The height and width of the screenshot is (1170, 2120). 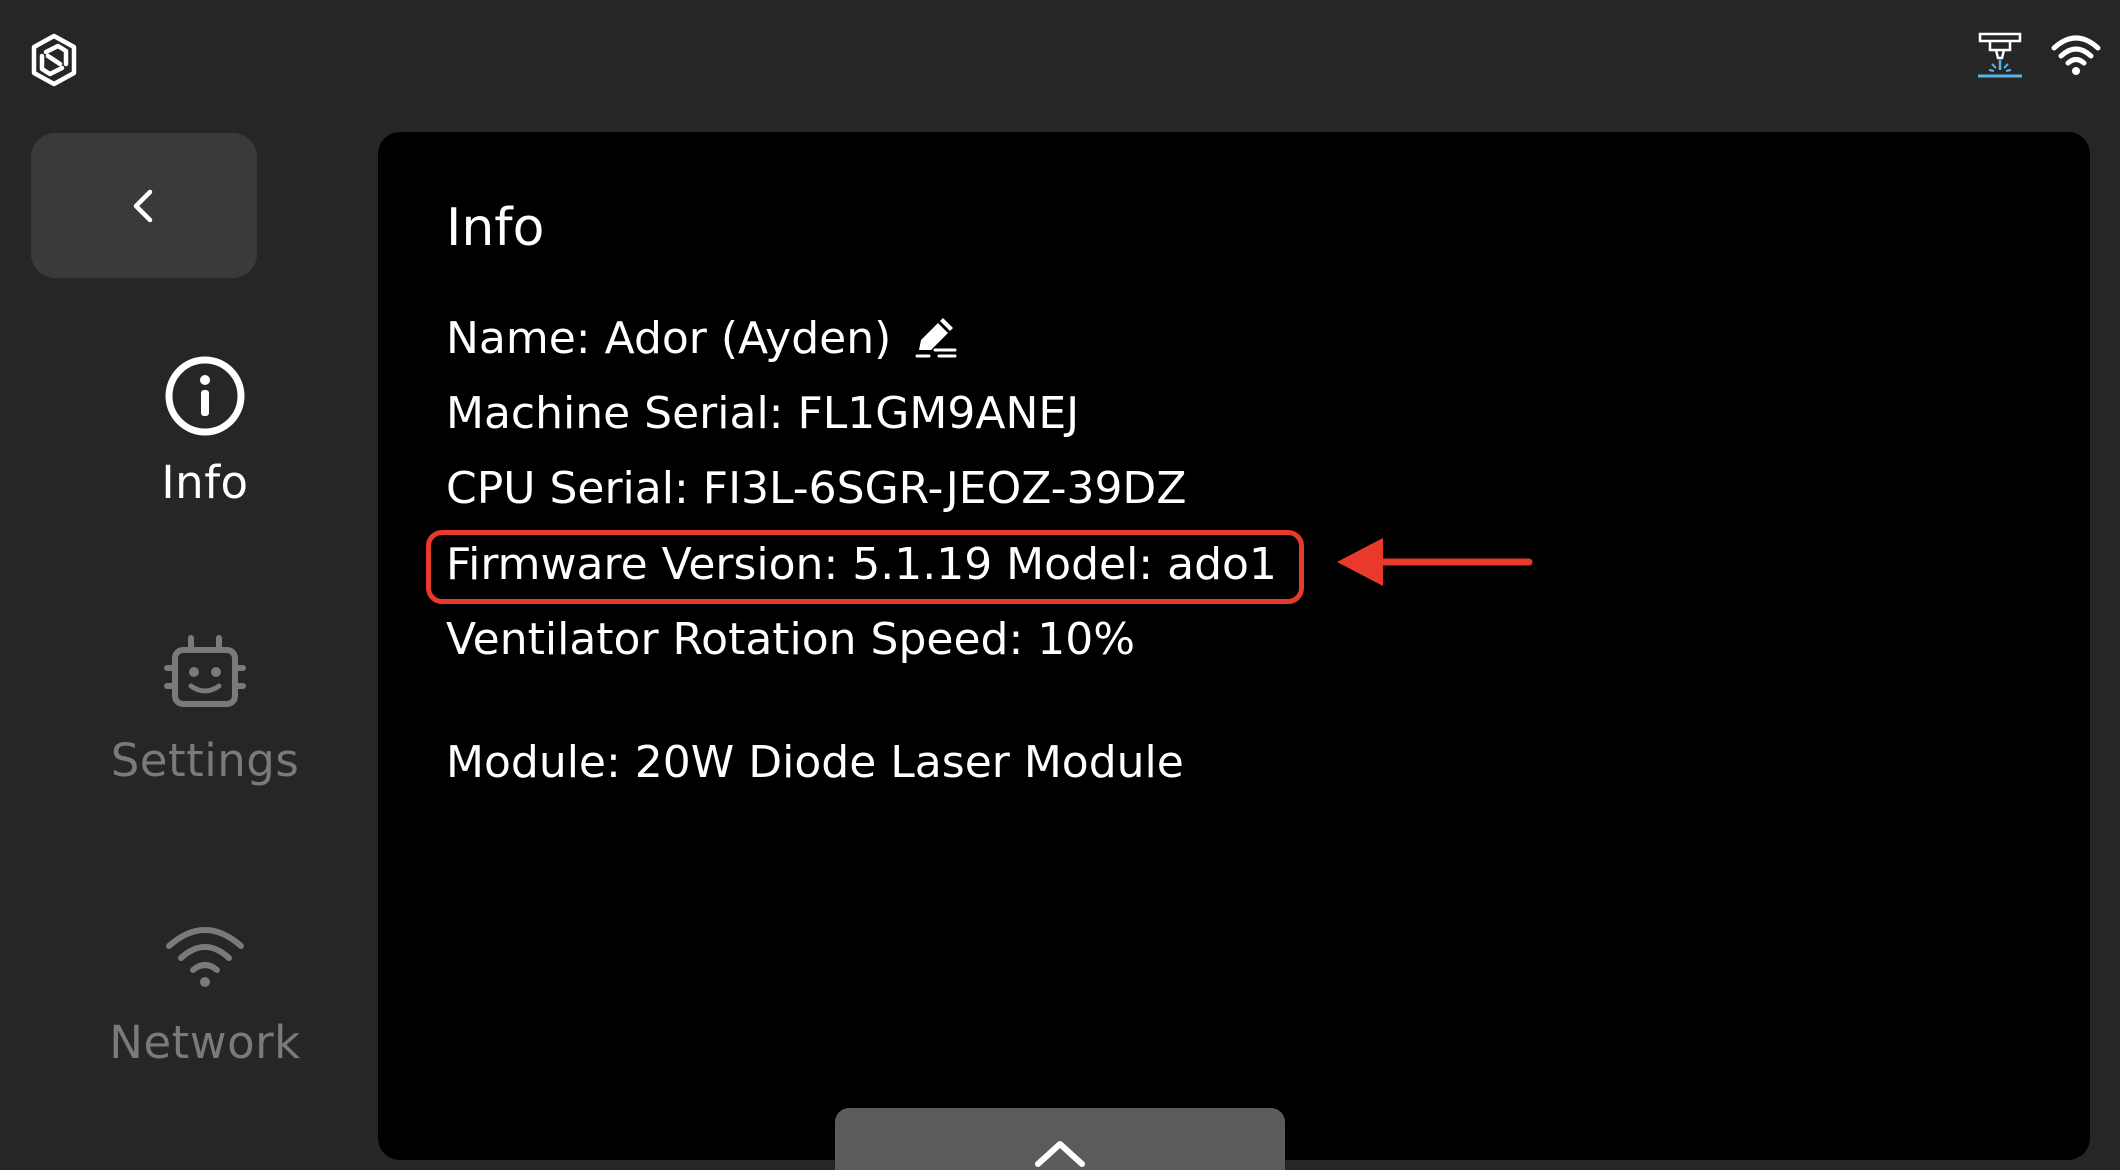 I want to click on expand-panel-button, so click(x=1060, y=1139).